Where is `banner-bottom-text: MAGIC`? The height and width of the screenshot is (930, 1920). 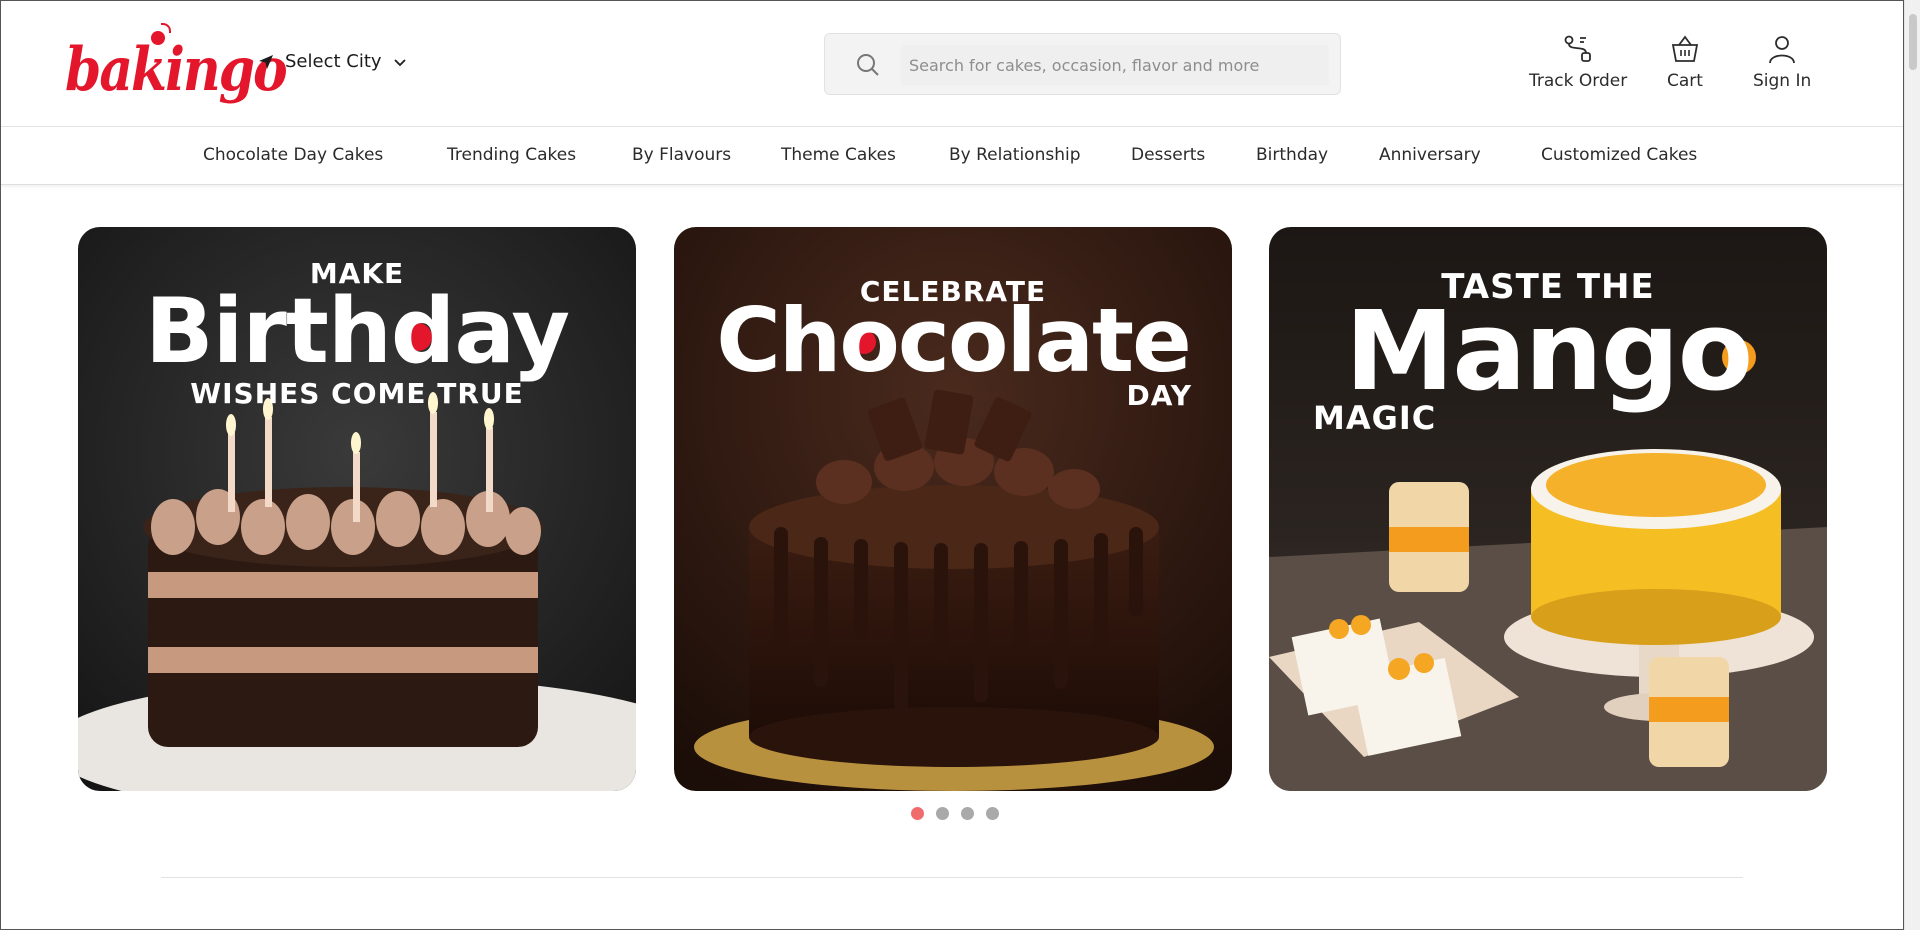 banner-bottom-text: MAGIC is located at coordinates (1375, 418).